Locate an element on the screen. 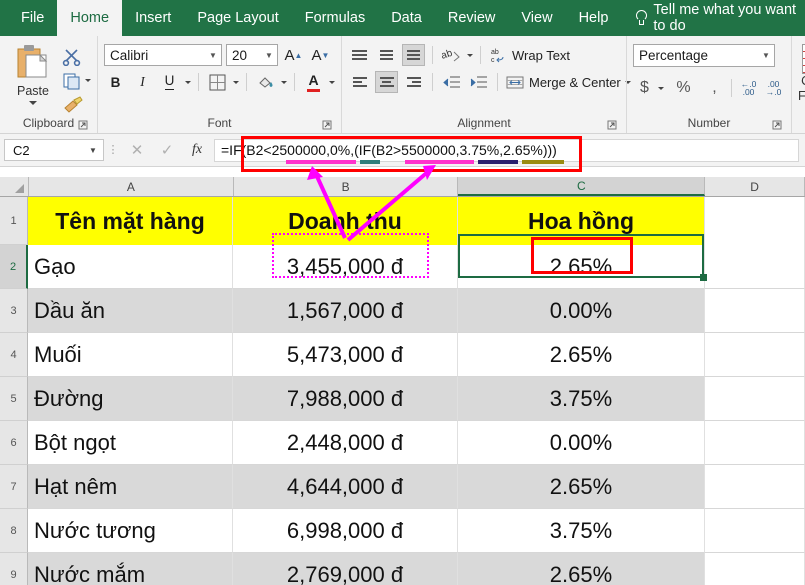 This screenshot has width=805, height=585. arrow-to-condition1 is located at coordinates (327, 202).